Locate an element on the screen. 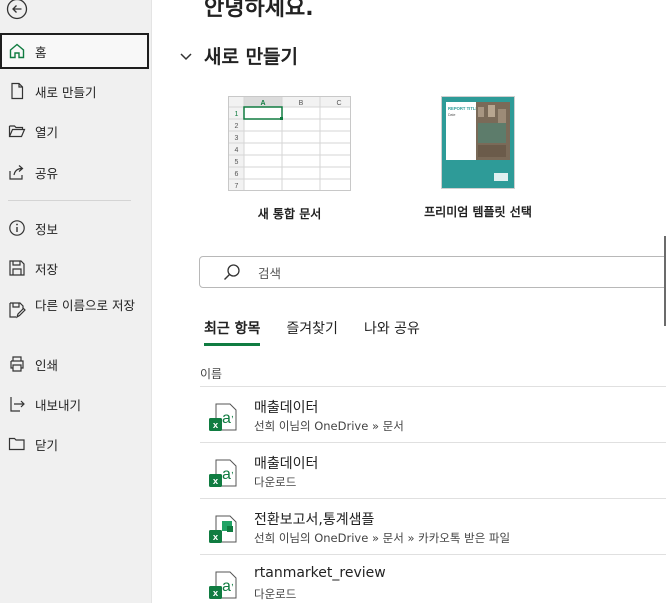  row-label: 2 is located at coordinates (237, 126).